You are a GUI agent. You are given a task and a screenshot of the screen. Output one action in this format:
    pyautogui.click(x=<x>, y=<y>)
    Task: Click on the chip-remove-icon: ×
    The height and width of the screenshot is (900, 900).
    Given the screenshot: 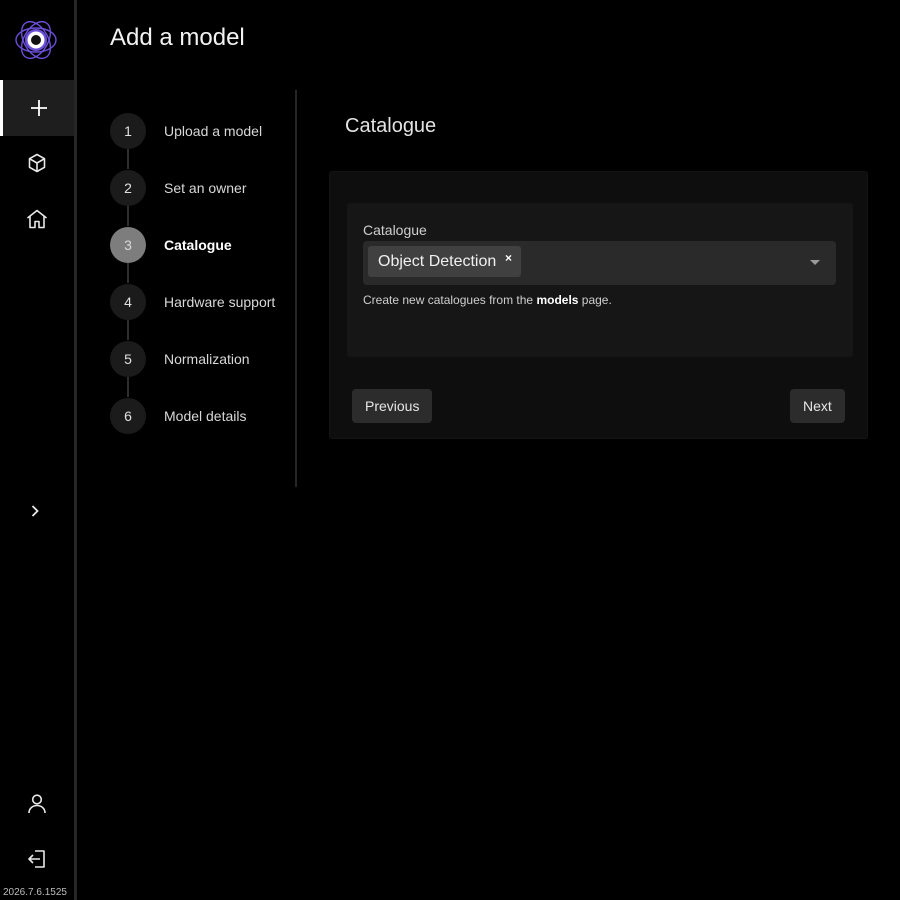 What is the action you would take?
    pyautogui.click(x=508, y=258)
    